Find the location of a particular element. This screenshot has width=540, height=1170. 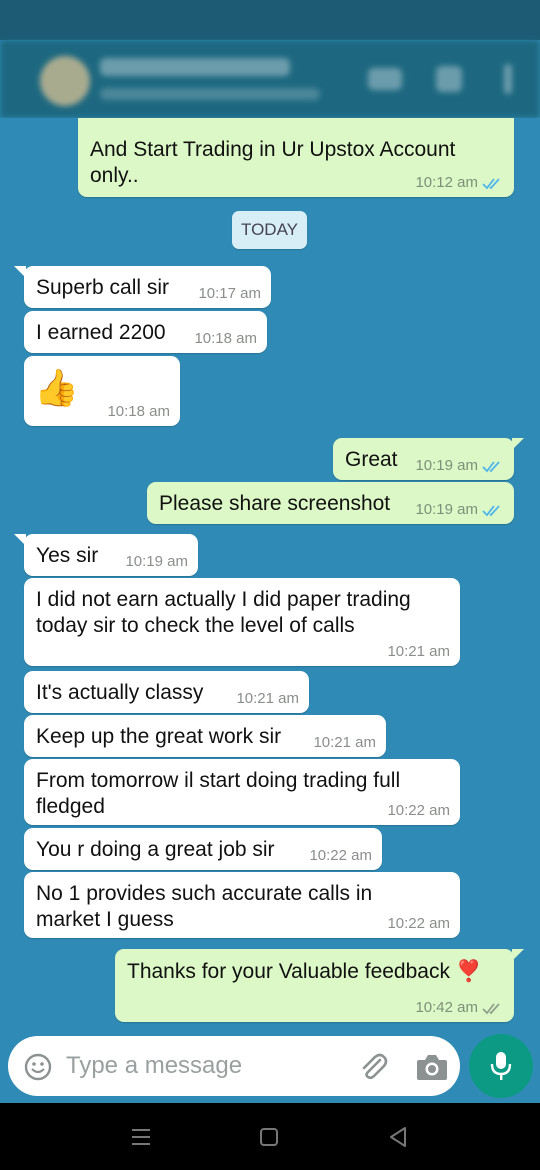

message-input: Type a message is located at coordinates (154, 1066).